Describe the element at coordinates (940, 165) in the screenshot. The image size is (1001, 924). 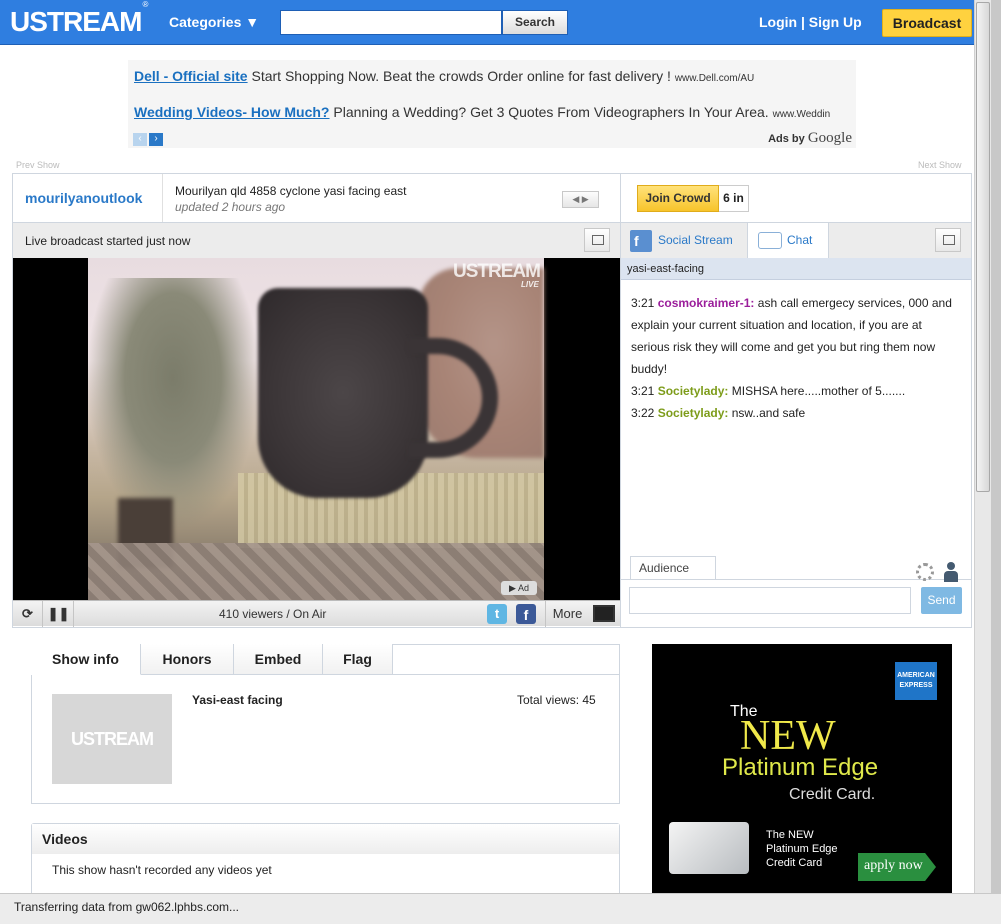
I see `next-show-link: Next Show` at that location.